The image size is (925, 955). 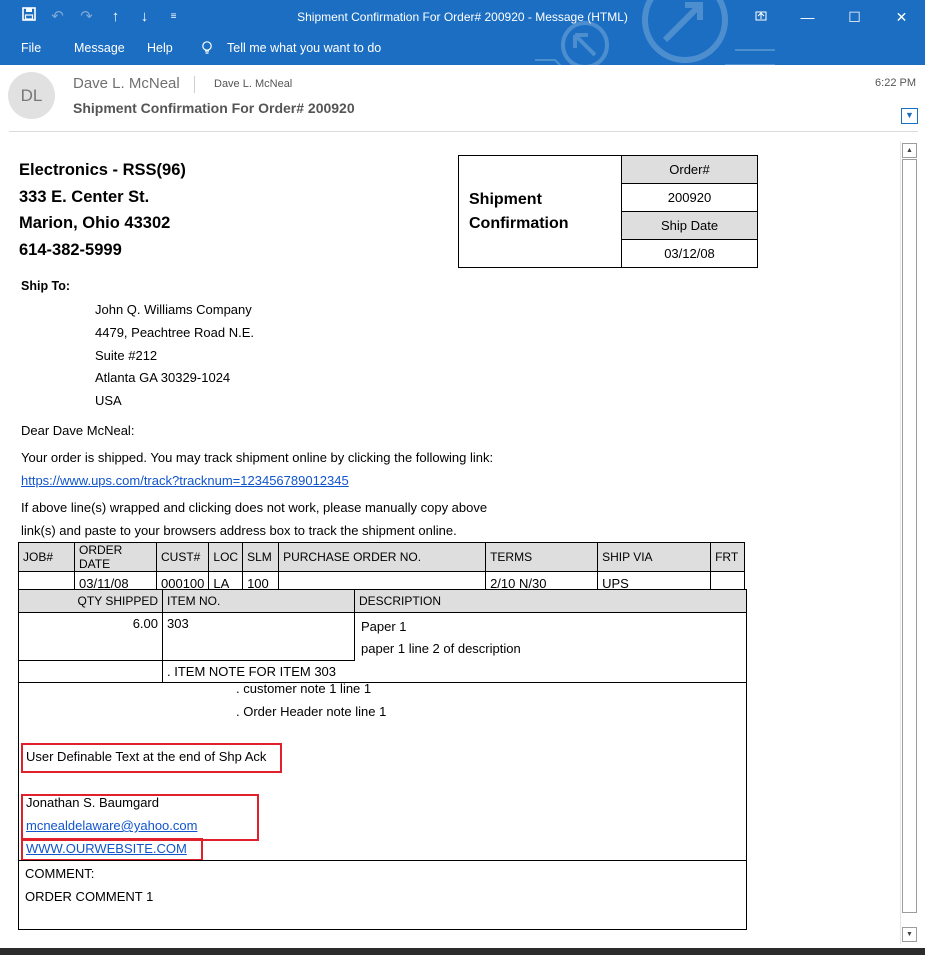 I want to click on contact-email-wrap: mcnealdelaware@yahoo.com, so click(x=111, y=825).